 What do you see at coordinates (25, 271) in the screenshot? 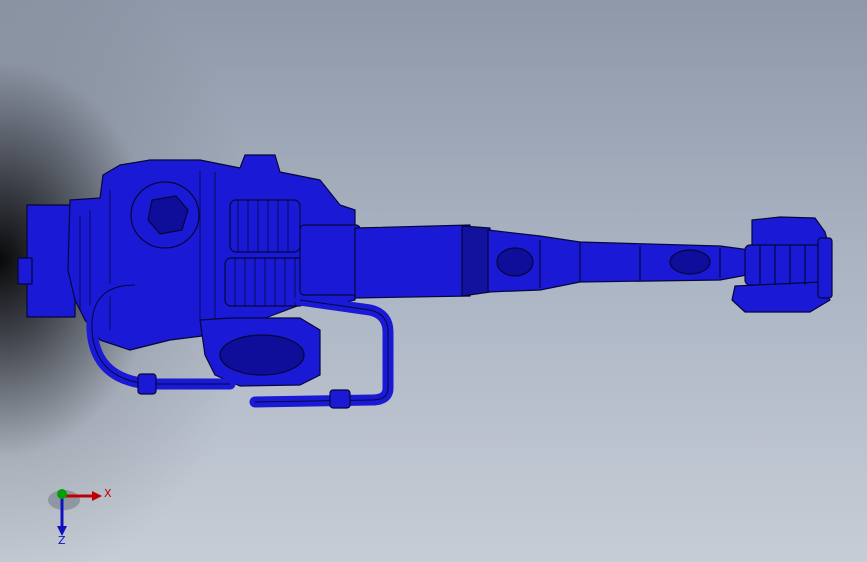
I see `base-left-flange` at bounding box center [25, 271].